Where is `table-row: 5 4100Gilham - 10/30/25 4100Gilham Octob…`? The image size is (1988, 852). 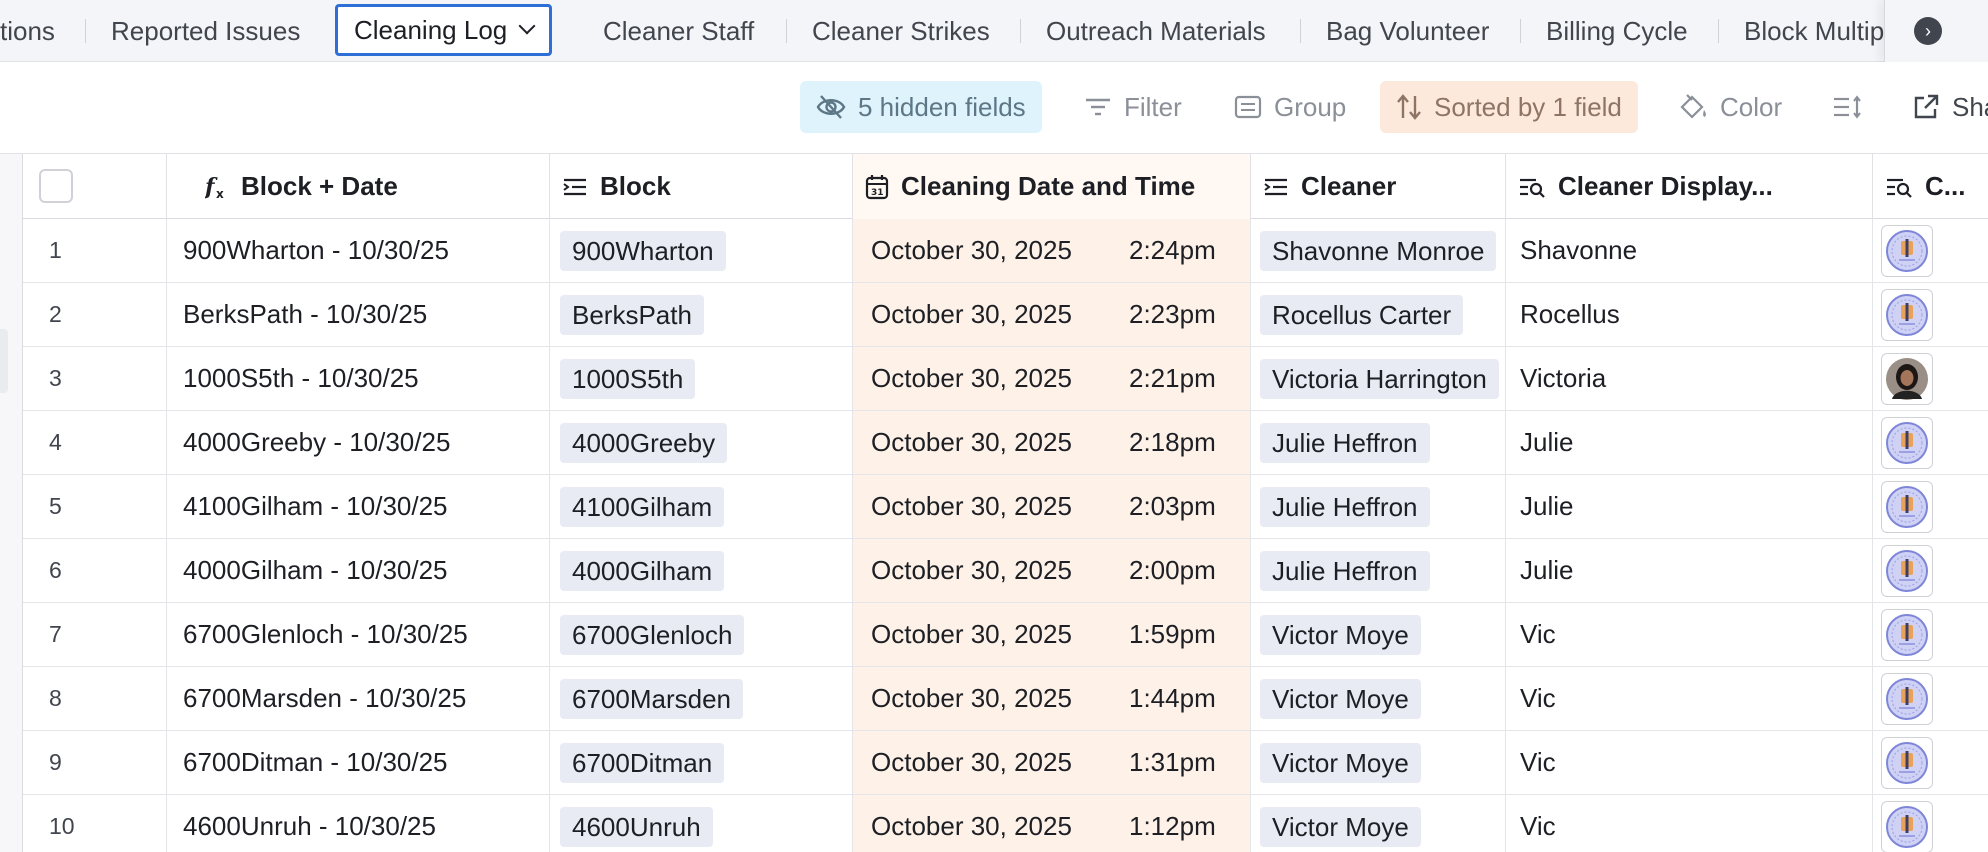 table-row: 5 4100Gilham - 10/30/25 4100Gilham Octob… is located at coordinates (1005, 507).